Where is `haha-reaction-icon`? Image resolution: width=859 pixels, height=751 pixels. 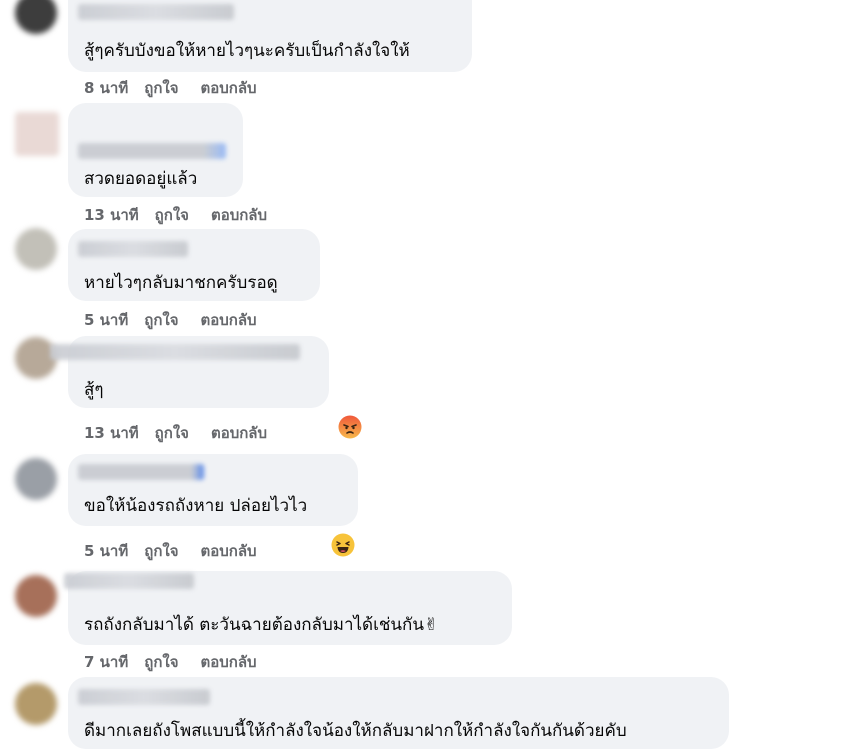 haha-reaction-icon is located at coordinates (343, 545).